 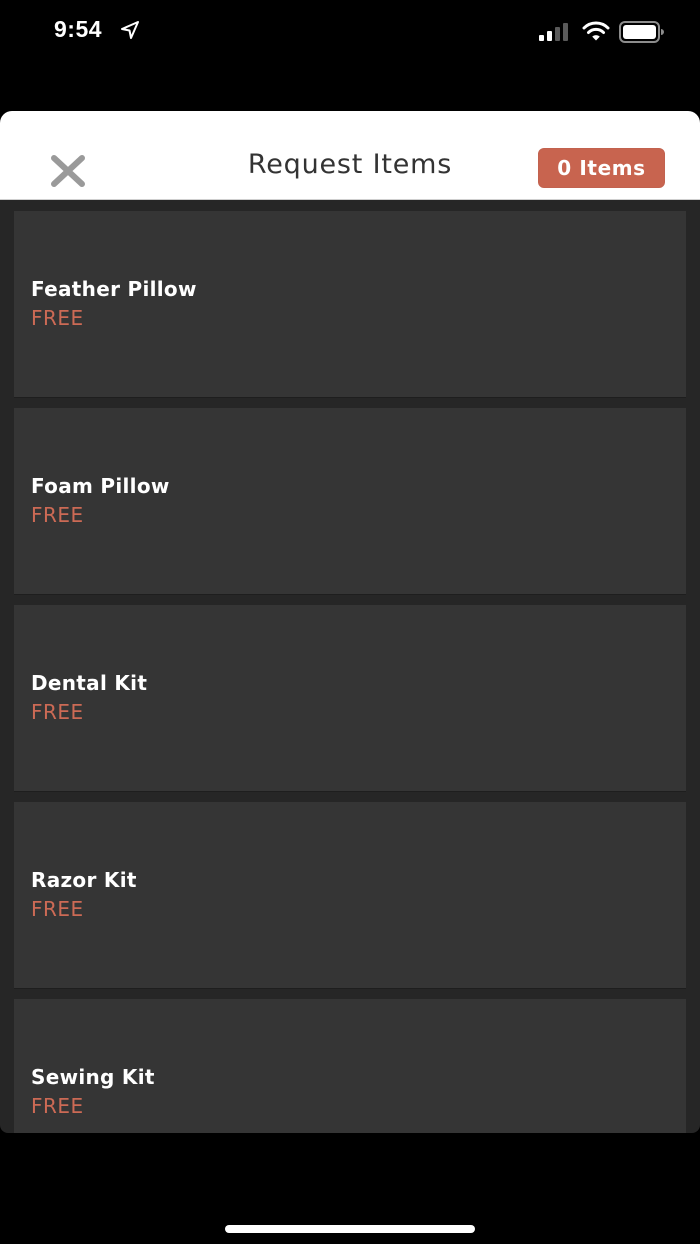 What do you see at coordinates (84, 880) in the screenshot?
I see `item-name: Razor Kit` at bounding box center [84, 880].